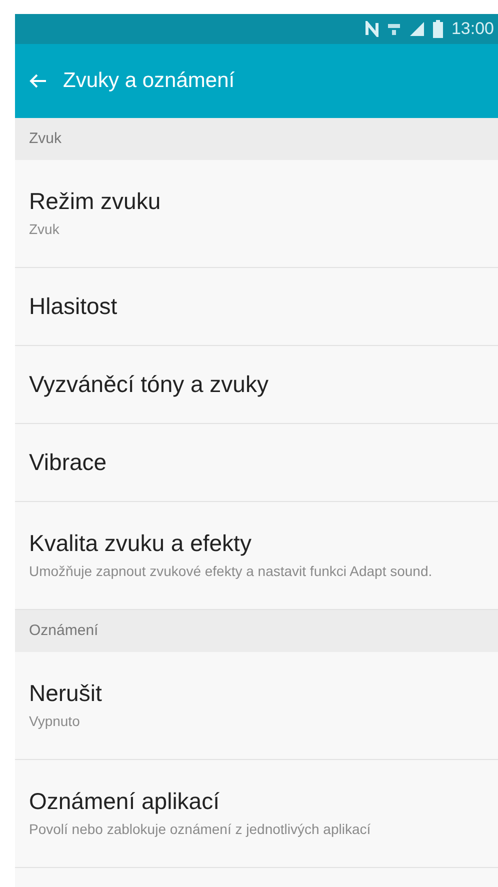  I want to click on section-header: Oznámení, so click(63, 630).